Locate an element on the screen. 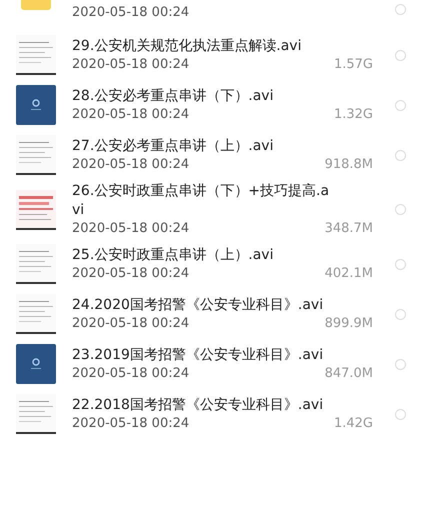 The height and width of the screenshot is (506, 425). file-name: 22.2018国考招警《公安专业科目》.avi is located at coordinates (198, 405).